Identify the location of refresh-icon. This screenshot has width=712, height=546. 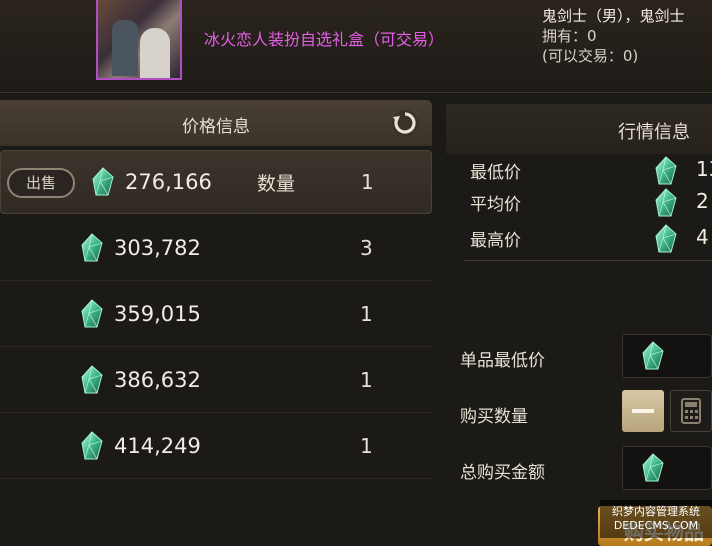
(405, 123).